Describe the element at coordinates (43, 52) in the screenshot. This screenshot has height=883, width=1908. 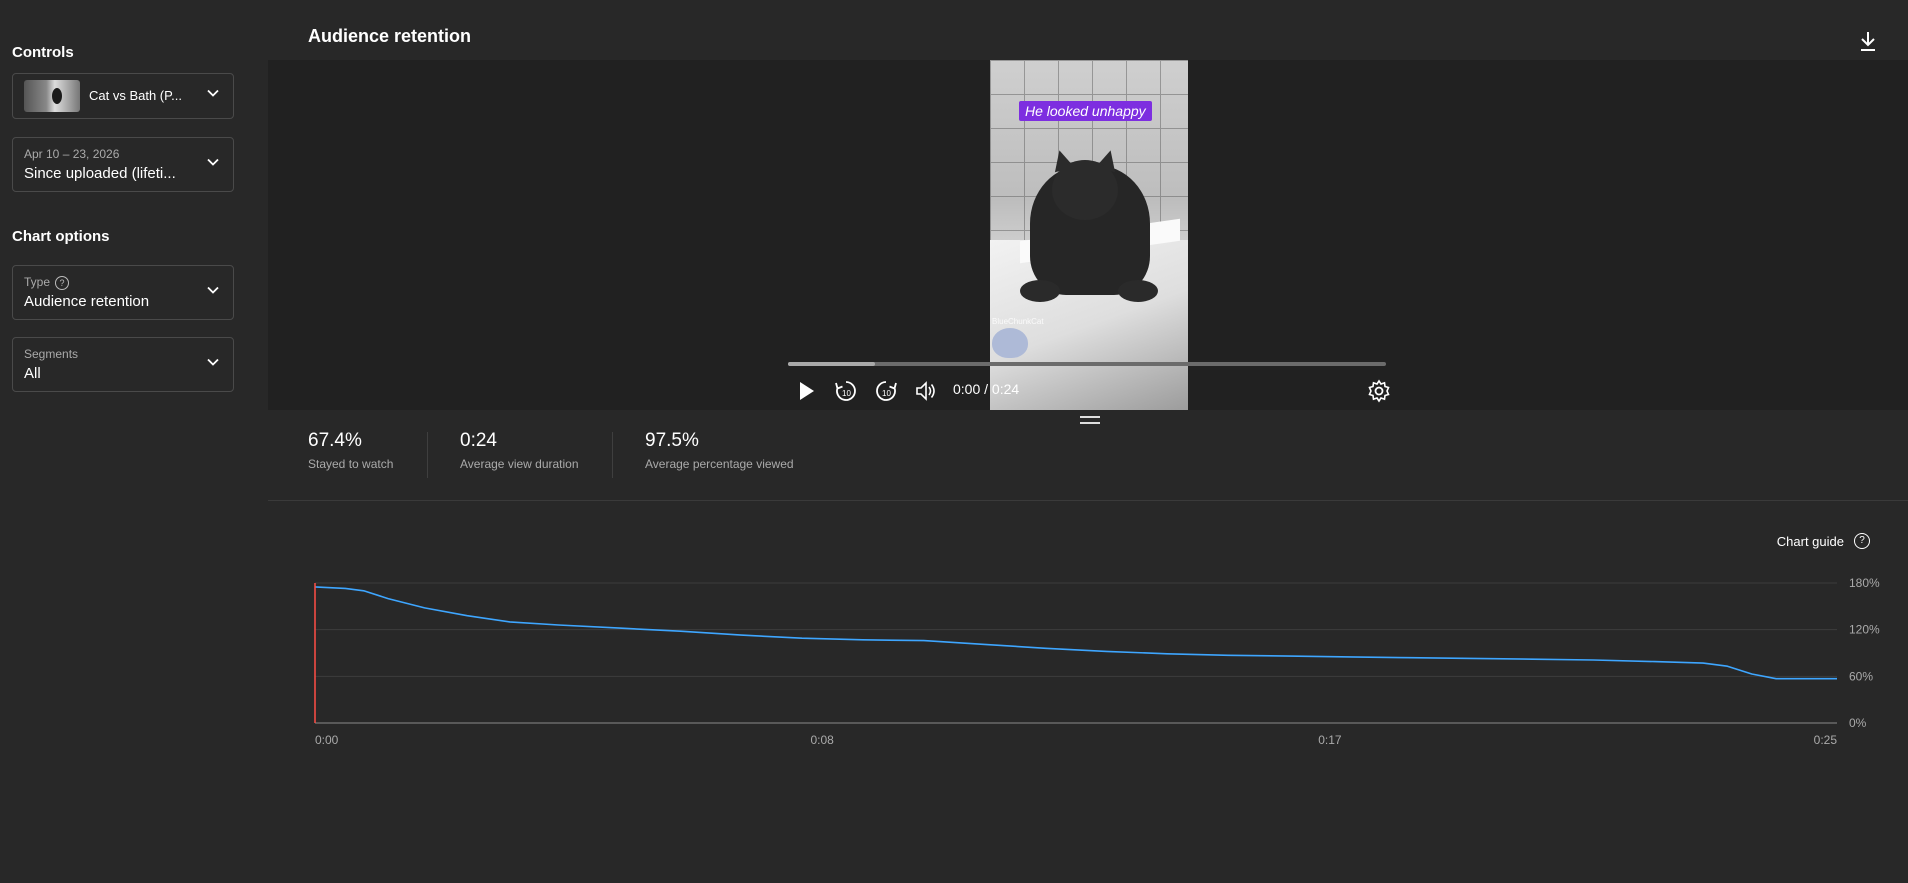
I see `controls-title: Controls` at that location.